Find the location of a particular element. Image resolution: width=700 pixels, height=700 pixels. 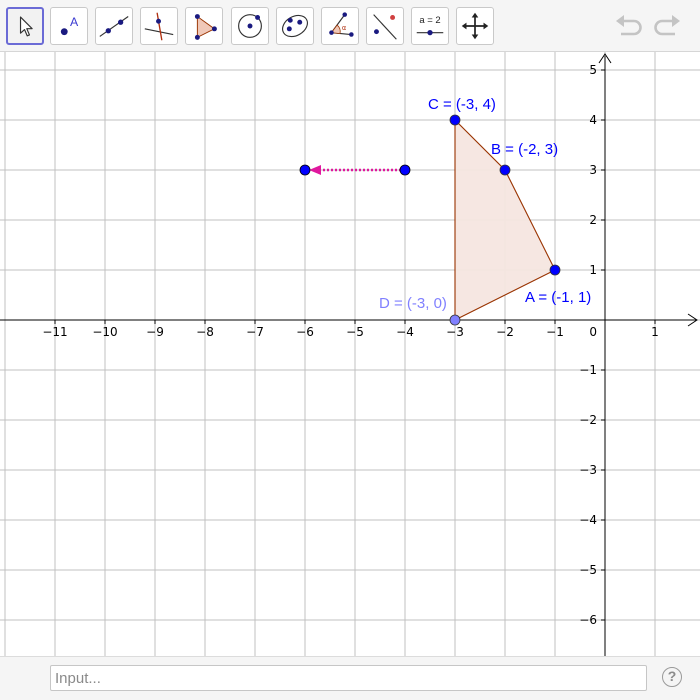

angle-tool: α is located at coordinates (340, 26).